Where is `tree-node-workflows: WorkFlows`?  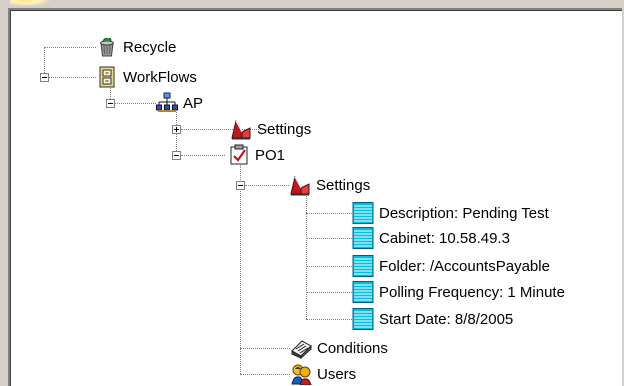
tree-node-workflows: WorkFlows is located at coordinates (146, 77).